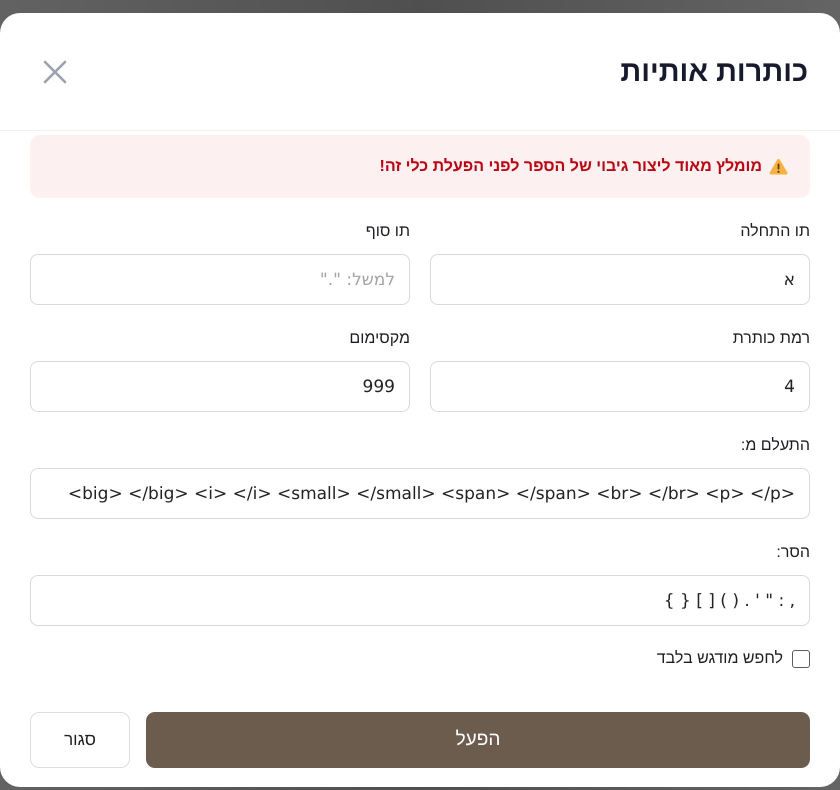  Describe the element at coordinates (220, 386) in the screenshot. I see `input-field: 999` at that location.